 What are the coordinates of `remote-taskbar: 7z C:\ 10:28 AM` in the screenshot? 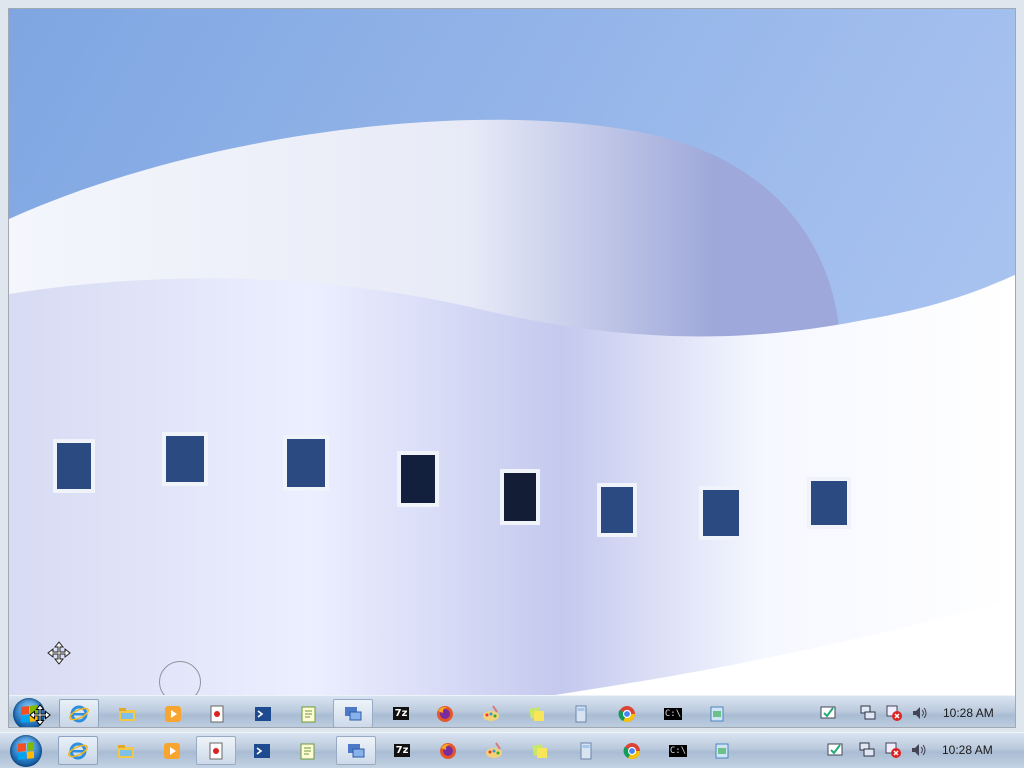 It's located at (512, 711).